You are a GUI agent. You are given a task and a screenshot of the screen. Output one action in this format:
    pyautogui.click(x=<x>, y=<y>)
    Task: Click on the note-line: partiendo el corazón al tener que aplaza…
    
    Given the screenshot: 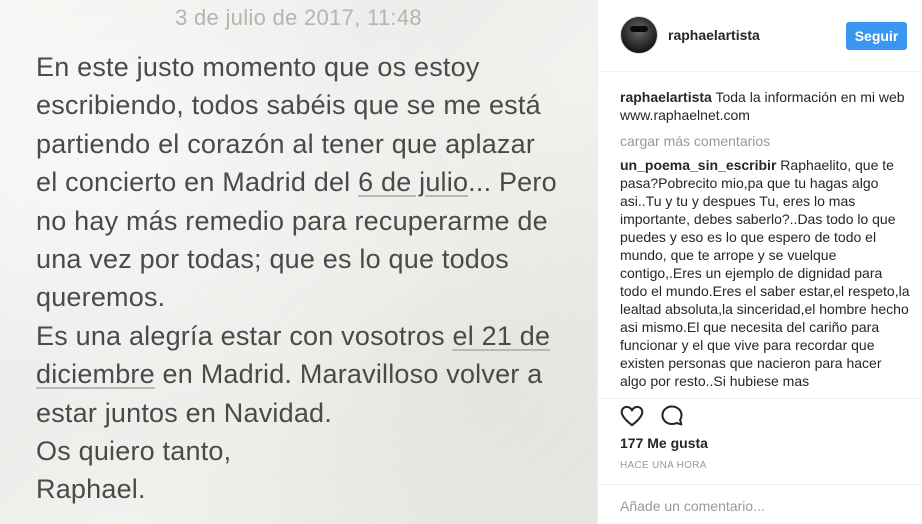 What is the action you would take?
    pyautogui.click(x=286, y=143)
    